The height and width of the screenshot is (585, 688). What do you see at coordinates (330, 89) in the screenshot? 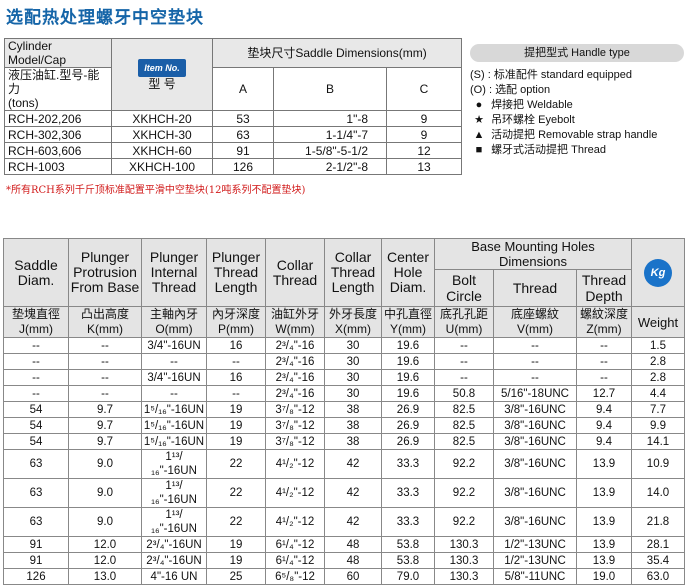
I see `col-b-header: B` at bounding box center [330, 89].